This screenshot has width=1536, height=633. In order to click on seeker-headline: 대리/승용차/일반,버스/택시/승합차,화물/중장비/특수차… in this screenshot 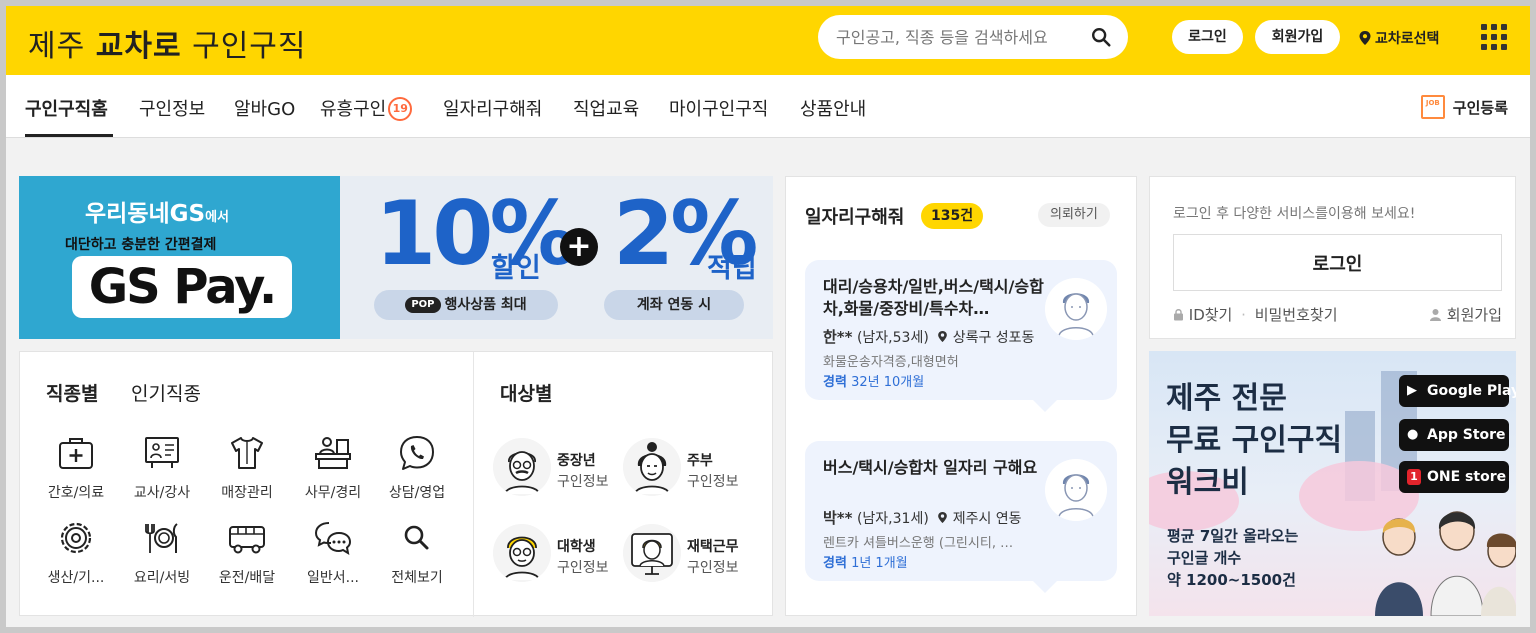, I will do `click(933, 297)`.